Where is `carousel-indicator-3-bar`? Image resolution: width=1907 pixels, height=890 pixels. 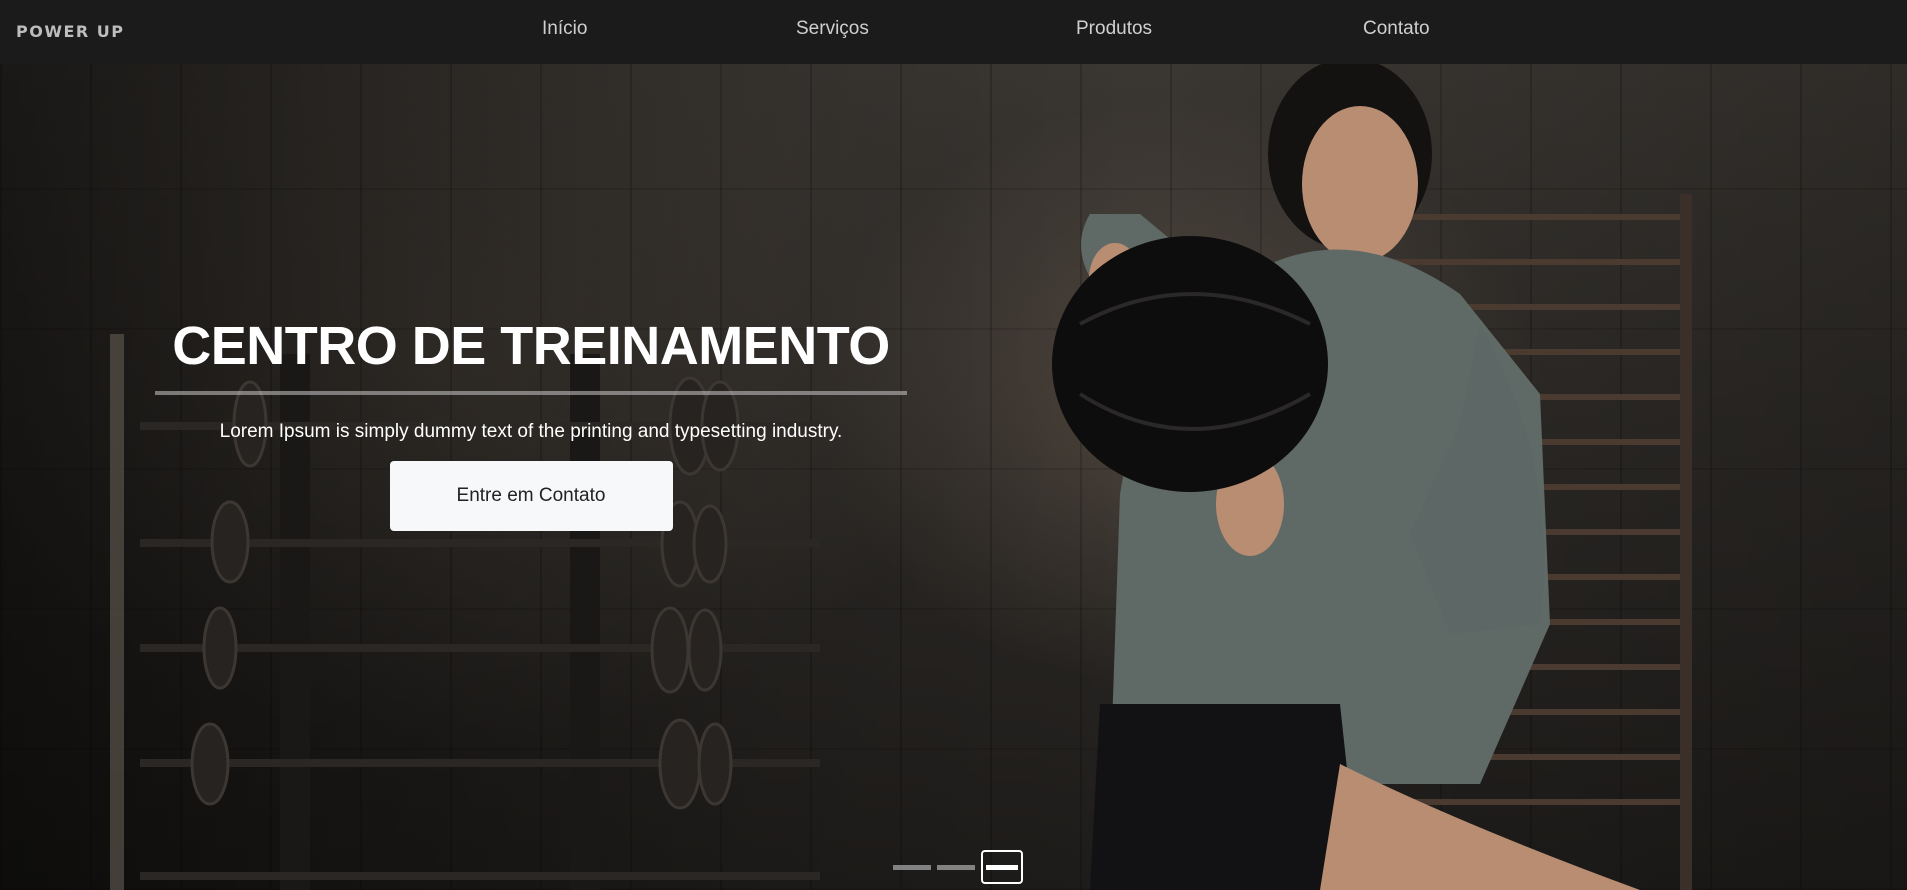
carousel-indicator-3-bar is located at coordinates (1002, 867).